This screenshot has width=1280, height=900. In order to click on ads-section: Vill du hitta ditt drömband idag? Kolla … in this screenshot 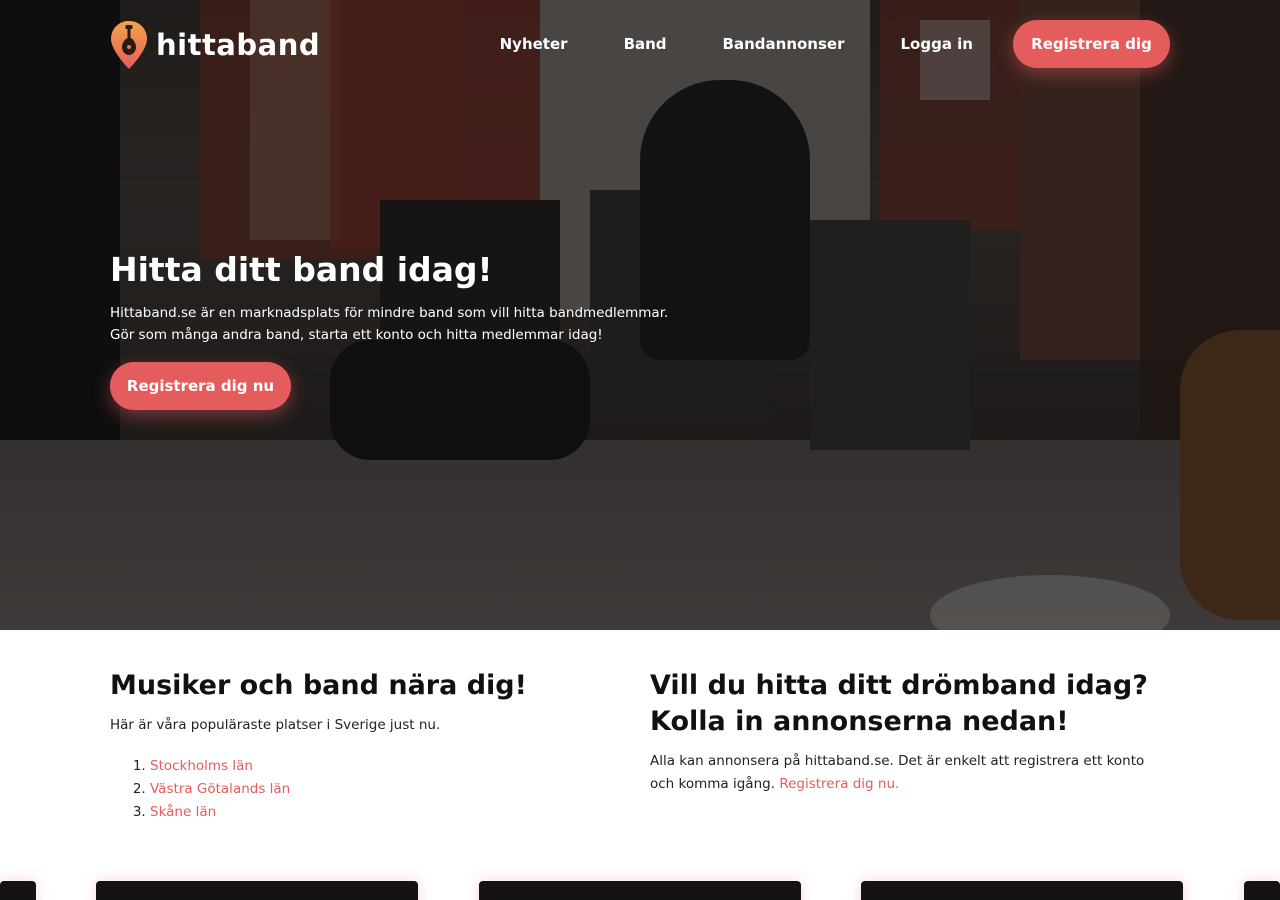, I will do `click(910, 732)`.